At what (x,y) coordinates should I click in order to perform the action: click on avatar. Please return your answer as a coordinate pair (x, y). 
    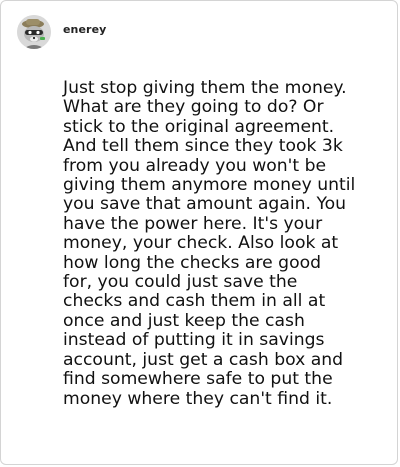
    Looking at the image, I should click on (34, 32).